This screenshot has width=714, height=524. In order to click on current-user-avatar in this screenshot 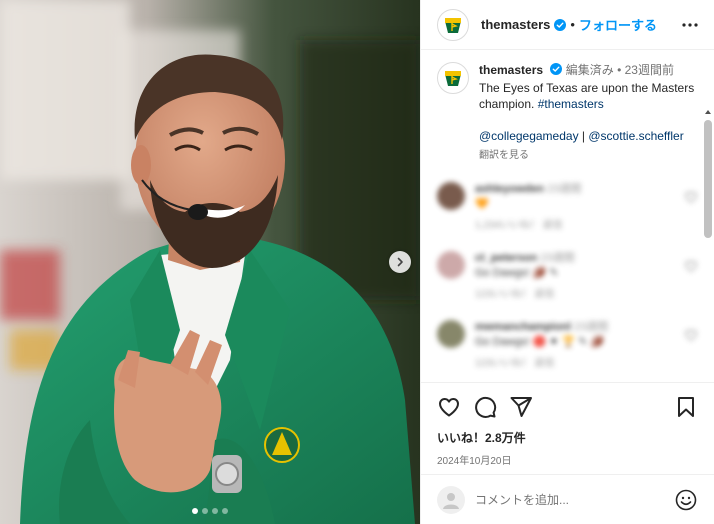, I will do `click(451, 499)`.